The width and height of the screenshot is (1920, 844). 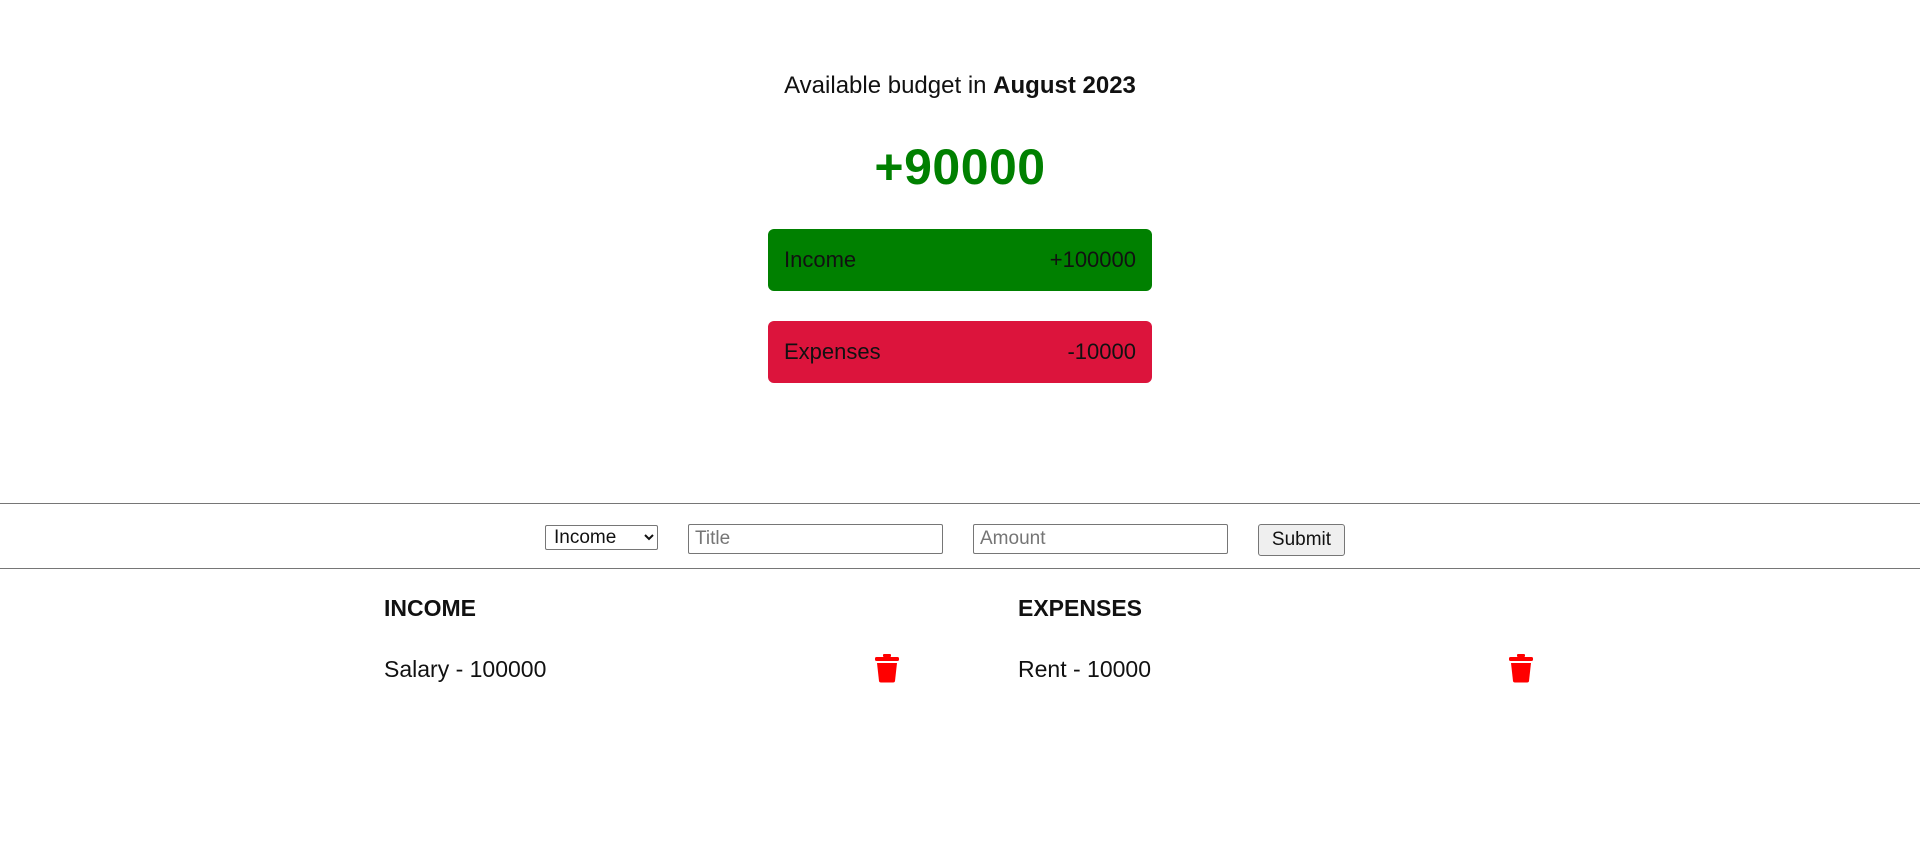 What do you see at coordinates (1080, 608) in the screenshot?
I see `expenses-list-heading: EXPENSES` at bounding box center [1080, 608].